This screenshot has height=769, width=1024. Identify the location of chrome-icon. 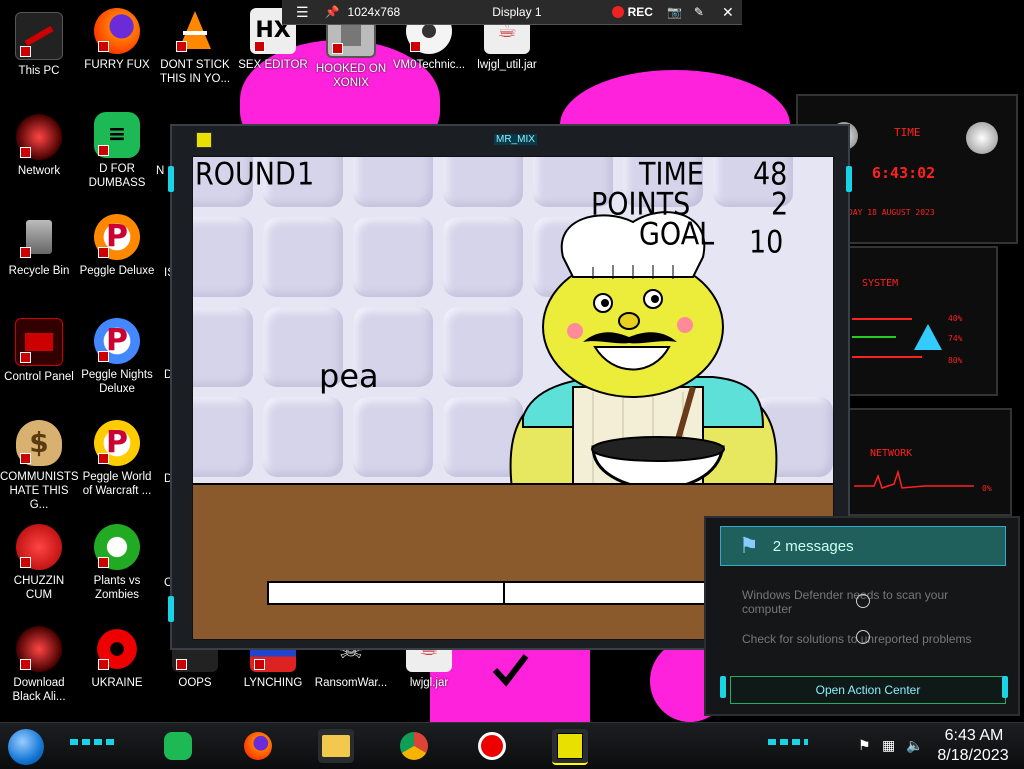
(414, 746).